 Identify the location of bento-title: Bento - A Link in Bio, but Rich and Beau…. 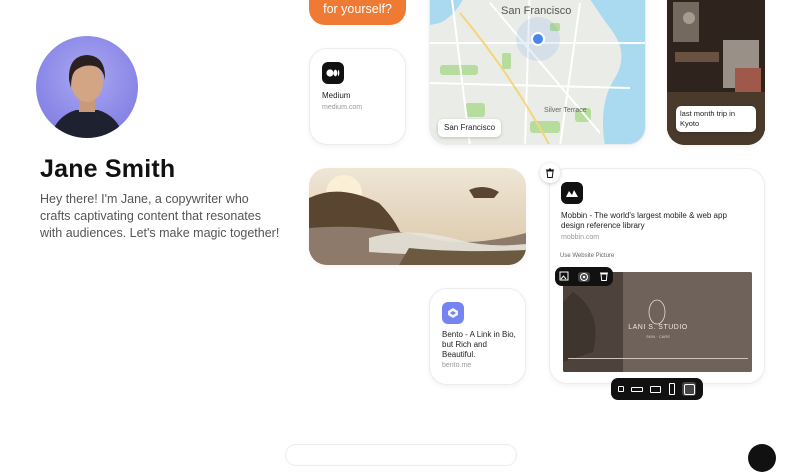
(479, 344).